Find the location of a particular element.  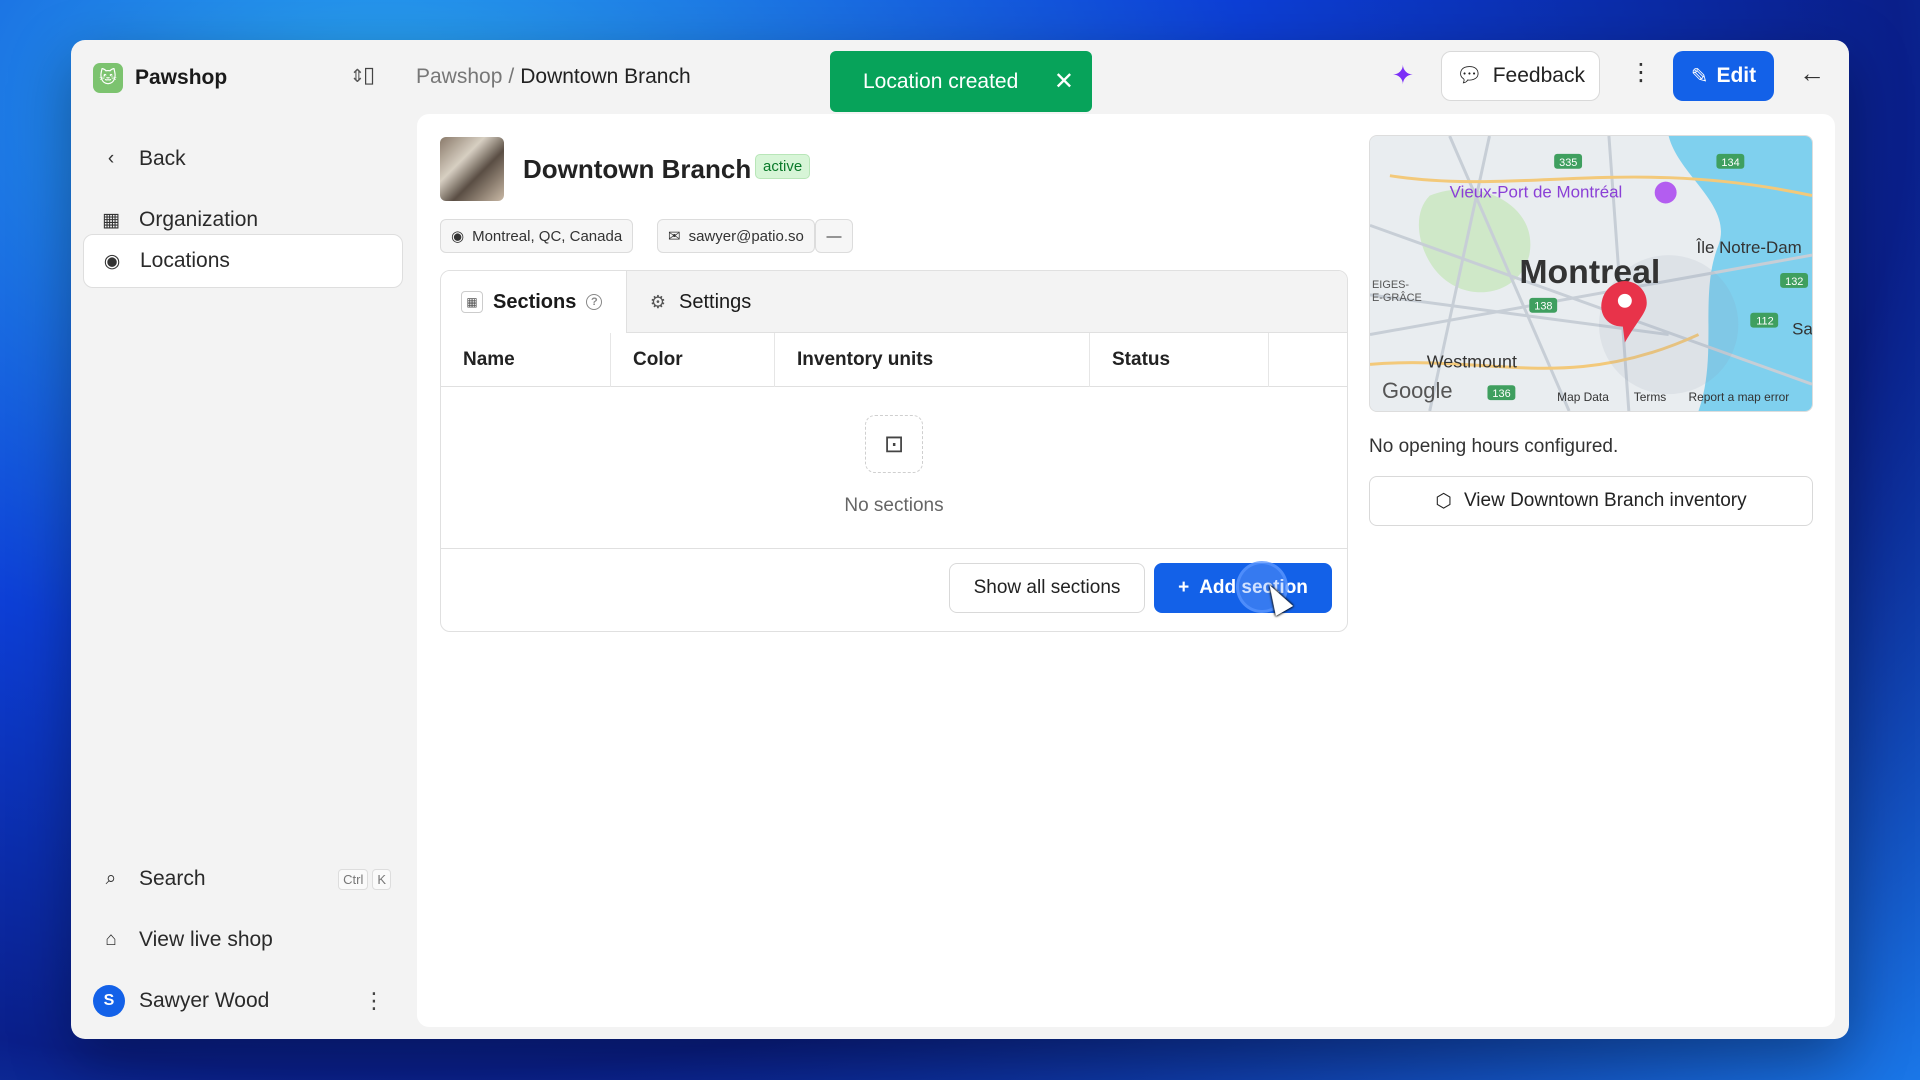

breadcrumb: Pawshop / Downtown Branch is located at coordinates (553, 77).